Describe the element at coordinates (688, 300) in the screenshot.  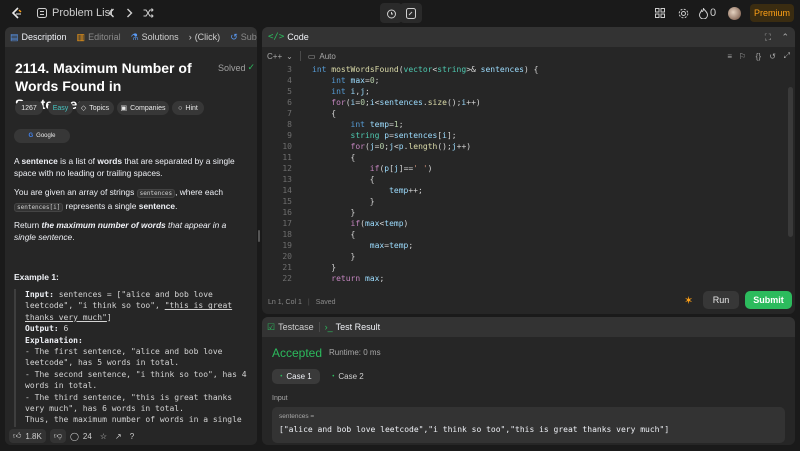
I see `sparkle-icon: ✶` at that location.